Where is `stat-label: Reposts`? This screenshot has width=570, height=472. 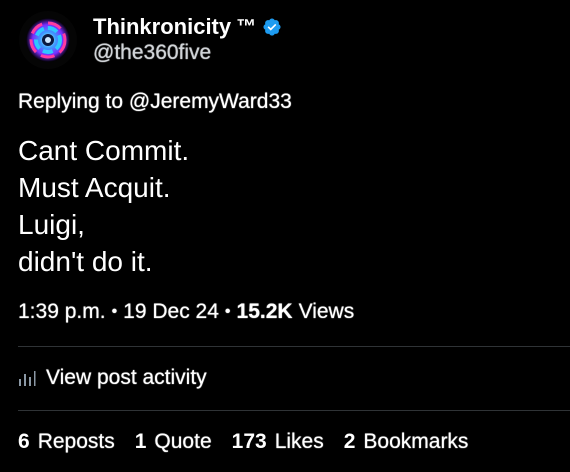
stat-label: Reposts is located at coordinates (76, 441).